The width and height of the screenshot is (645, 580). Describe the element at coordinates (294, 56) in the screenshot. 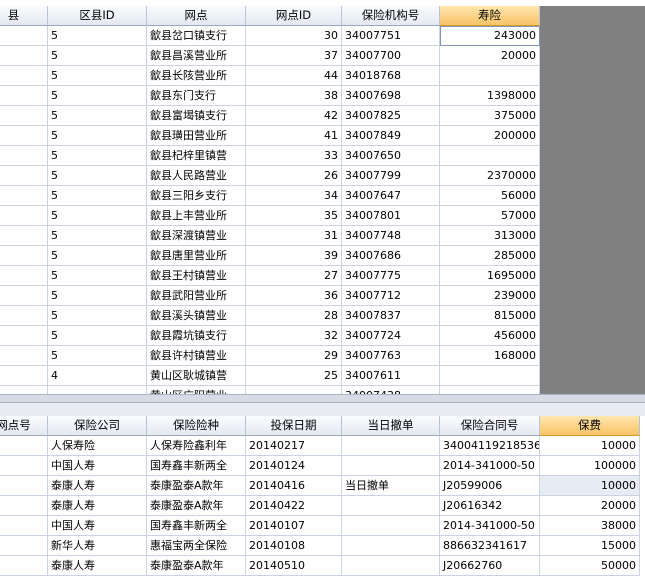

I see `cell-branch-id: 37` at that location.